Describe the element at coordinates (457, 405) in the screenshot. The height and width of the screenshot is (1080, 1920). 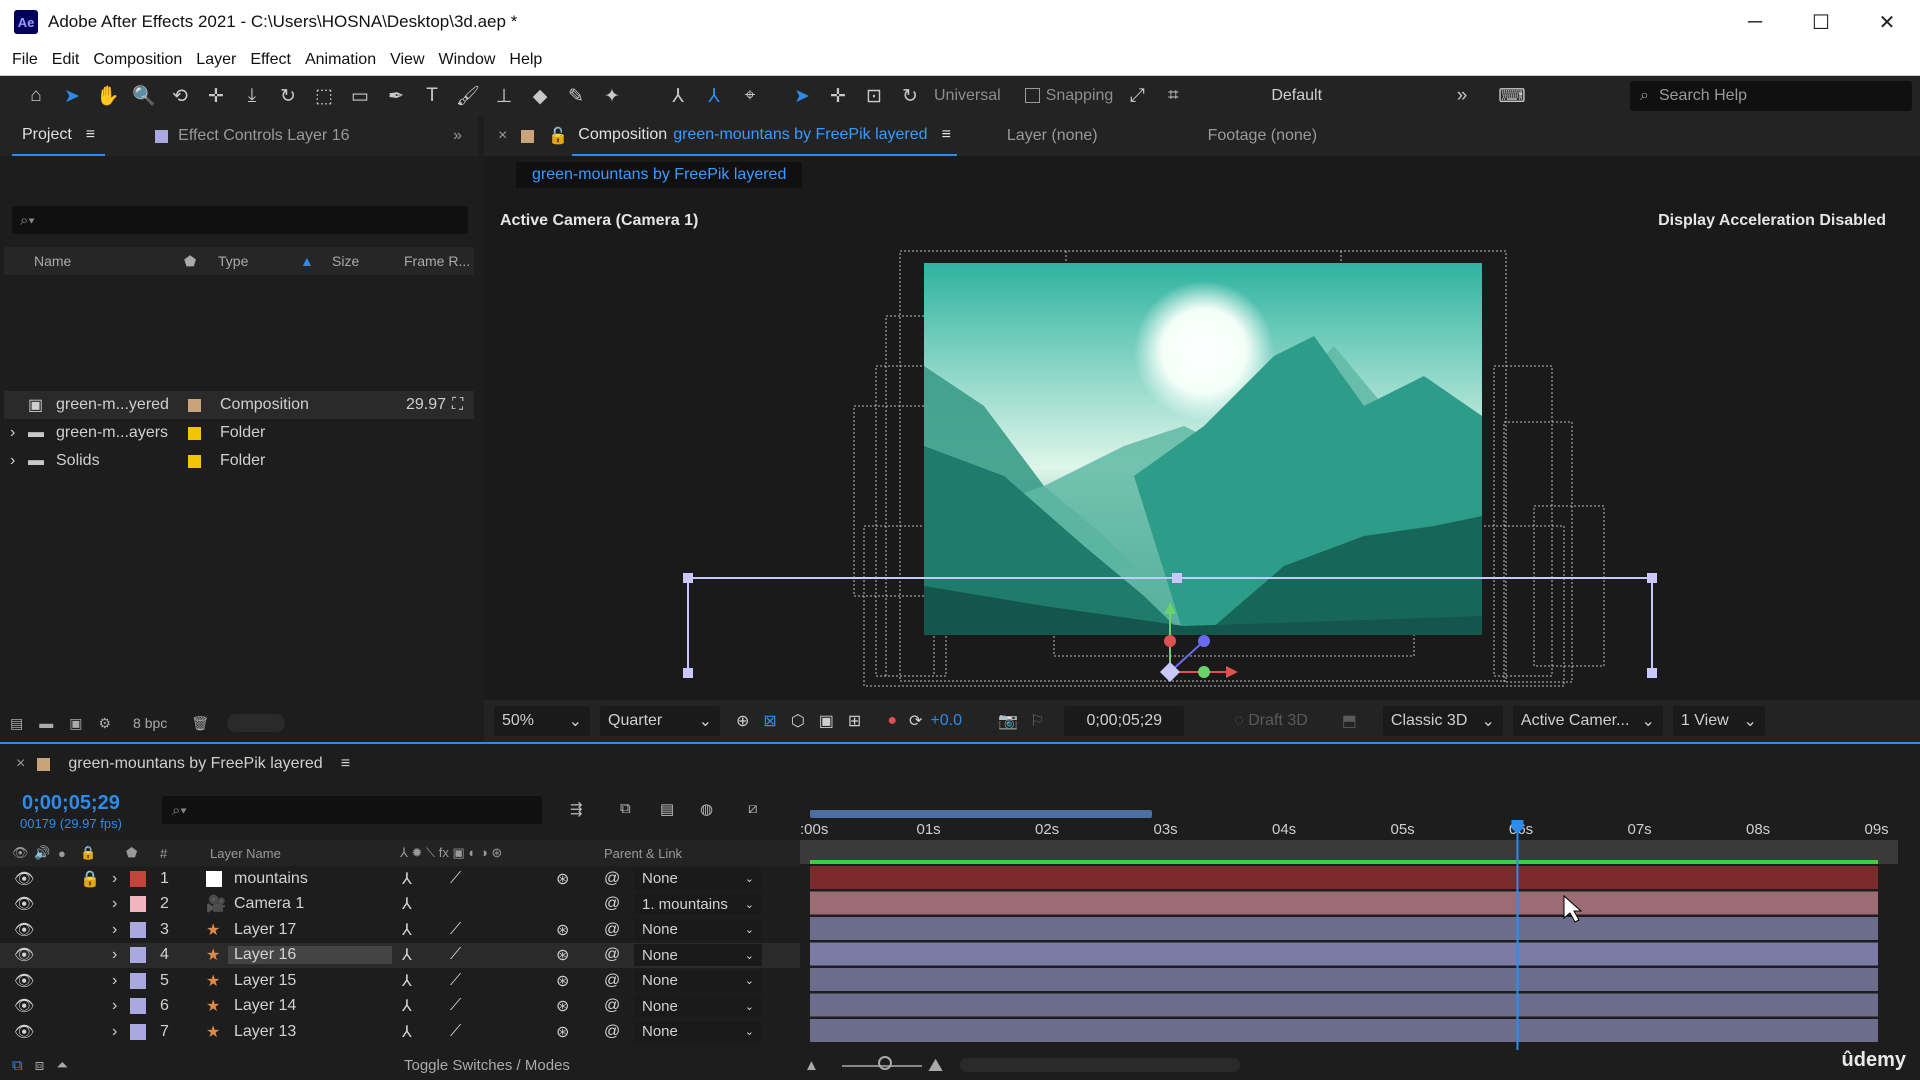
I see `flowchart-icon: ⛶` at that location.